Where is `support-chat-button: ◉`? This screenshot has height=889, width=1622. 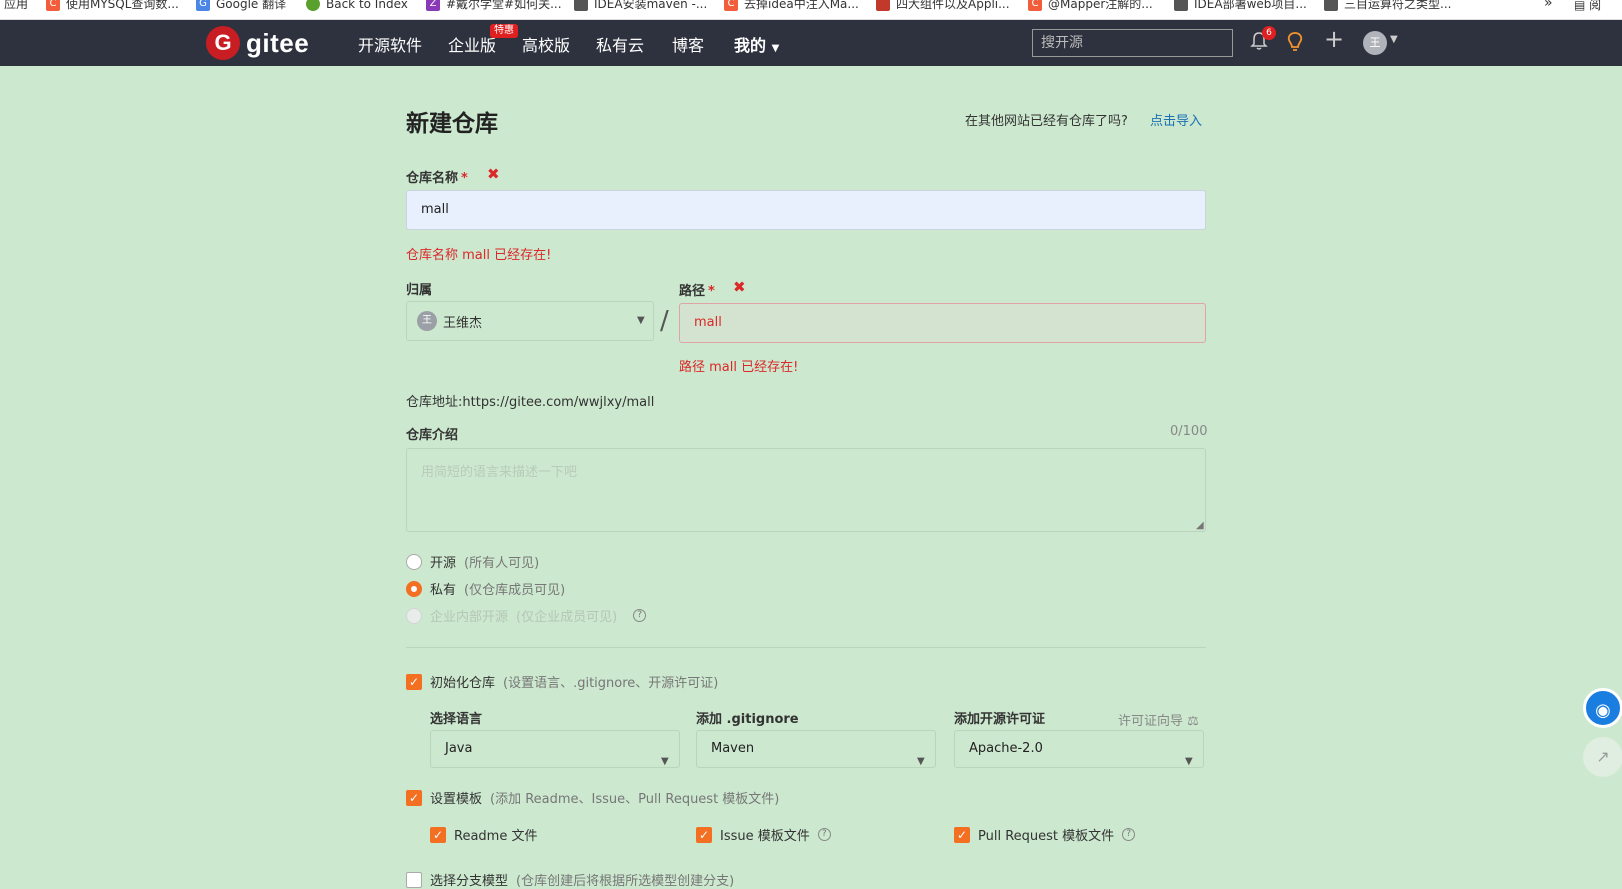 support-chat-button: ◉ is located at coordinates (1602, 708).